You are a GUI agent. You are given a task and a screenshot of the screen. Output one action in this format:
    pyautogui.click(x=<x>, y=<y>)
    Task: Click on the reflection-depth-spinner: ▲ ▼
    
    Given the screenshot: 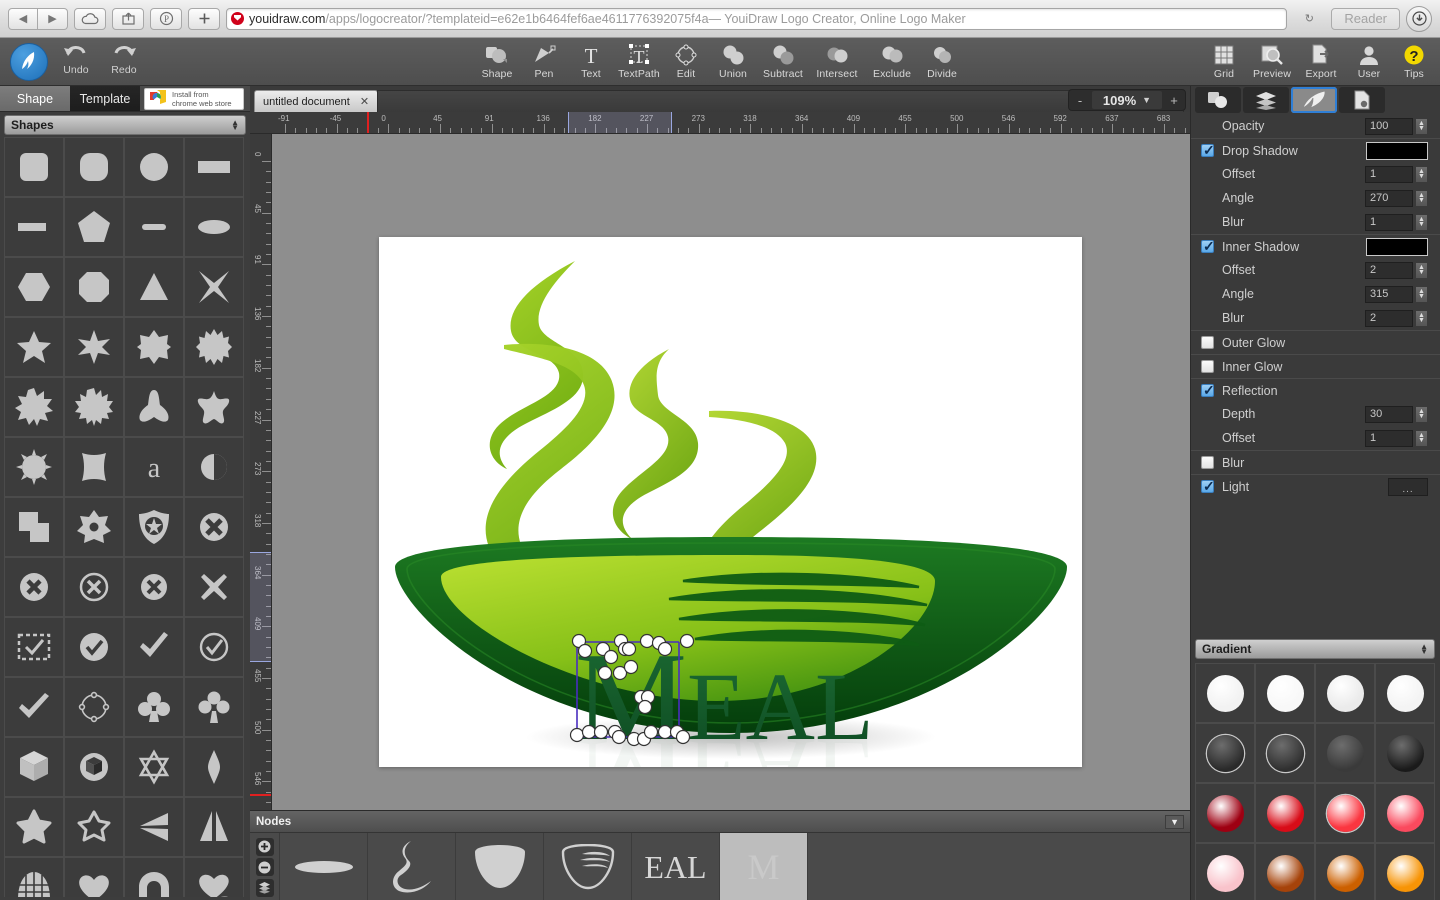 What is the action you would take?
    pyautogui.click(x=1421, y=414)
    